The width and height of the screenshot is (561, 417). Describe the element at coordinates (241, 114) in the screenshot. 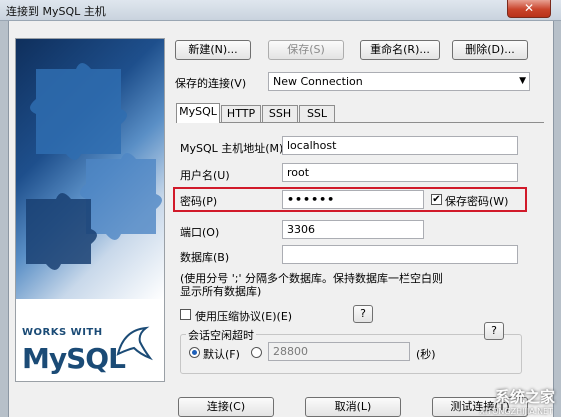

I see `tab-http: HTTP` at that location.